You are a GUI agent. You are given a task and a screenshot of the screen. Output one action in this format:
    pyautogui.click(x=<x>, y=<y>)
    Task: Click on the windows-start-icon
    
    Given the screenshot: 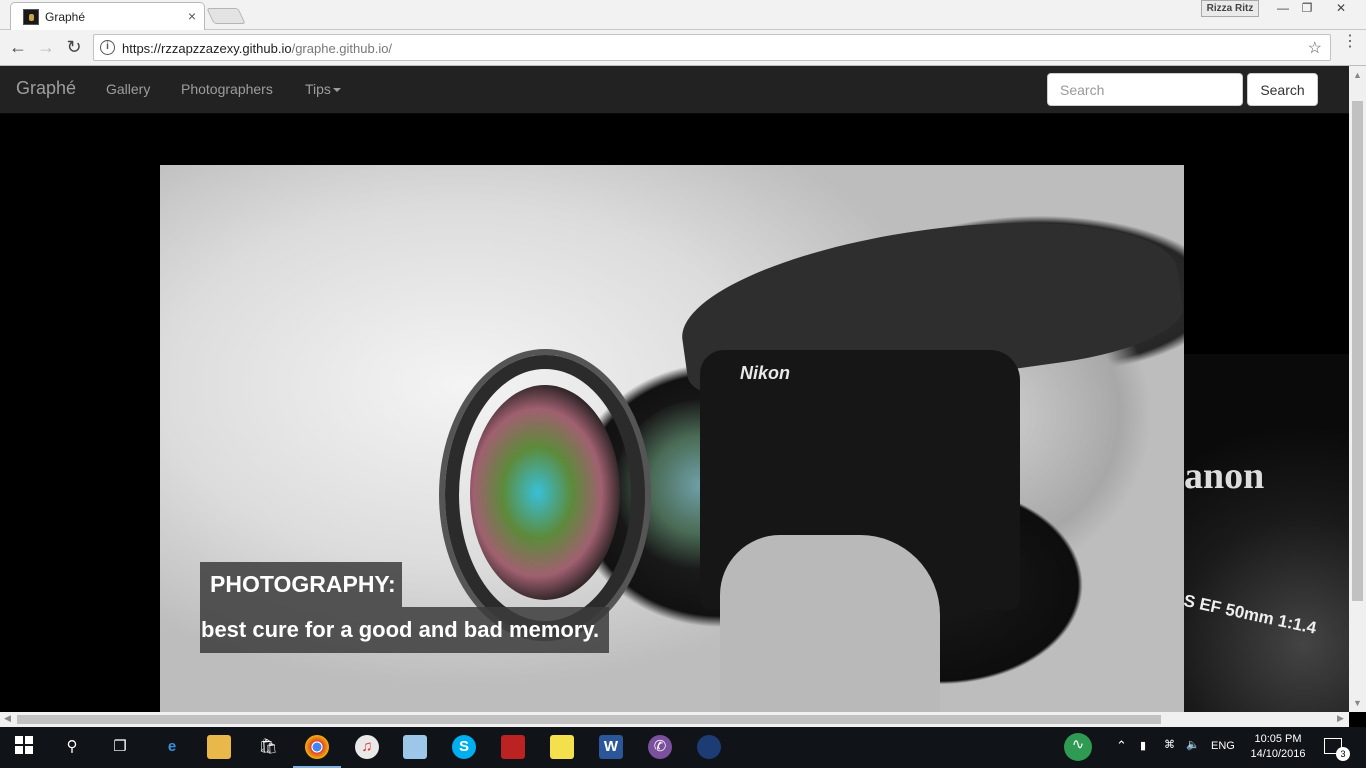 What is the action you would take?
    pyautogui.click(x=24, y=747)
    